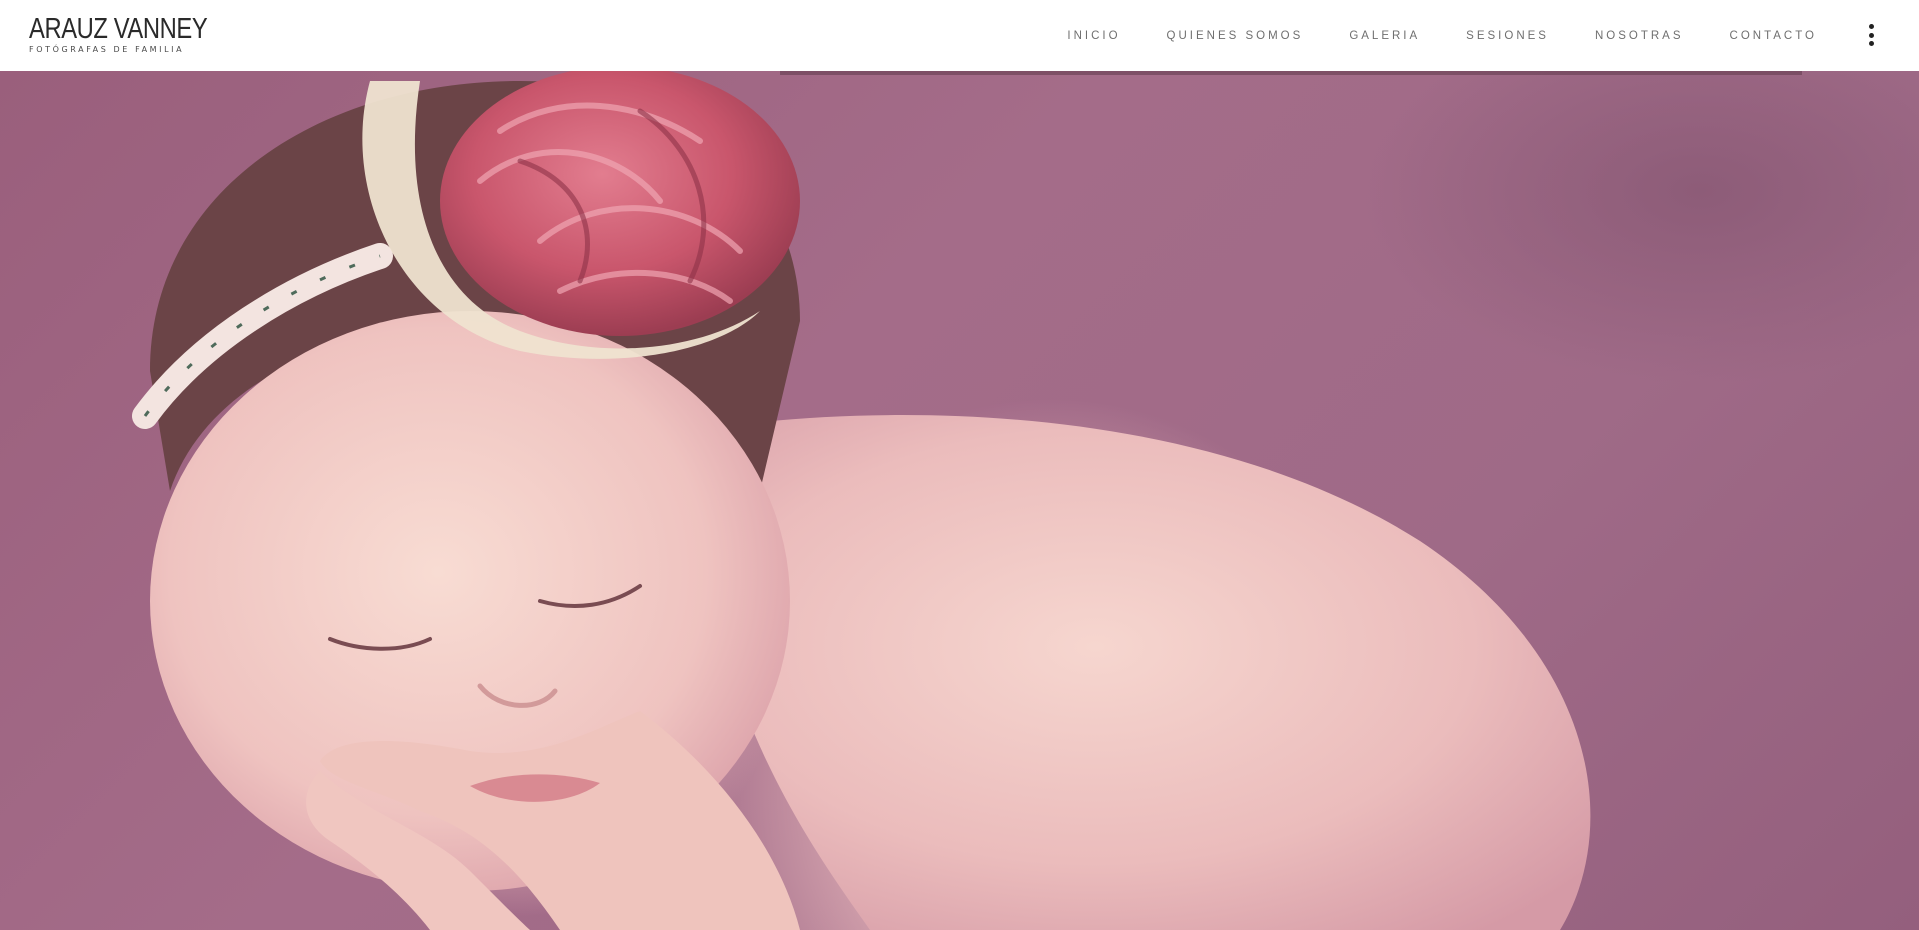  I want to click on site-logo: ARAUZ VANNEY FOTÓGRAFAS DE FAMILIA, so click(137, 34).